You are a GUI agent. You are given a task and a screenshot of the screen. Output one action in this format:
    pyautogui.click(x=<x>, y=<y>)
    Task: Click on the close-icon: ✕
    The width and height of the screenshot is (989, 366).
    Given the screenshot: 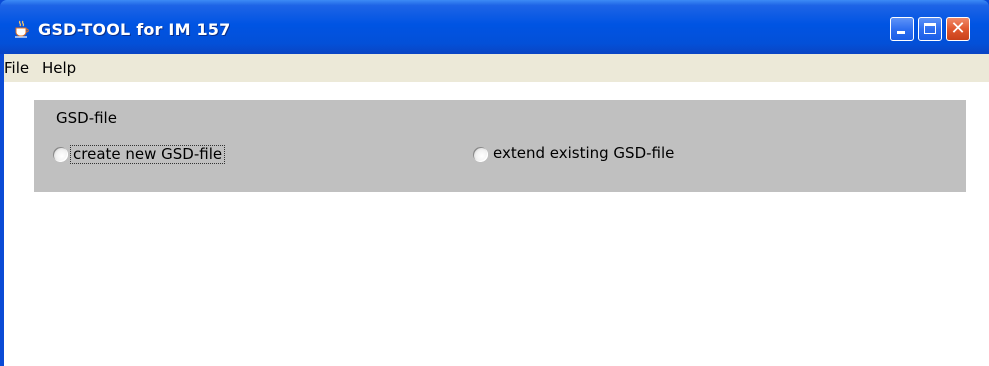 What is the action you would take?
    pyautogui.click(x=958, y=28)
    